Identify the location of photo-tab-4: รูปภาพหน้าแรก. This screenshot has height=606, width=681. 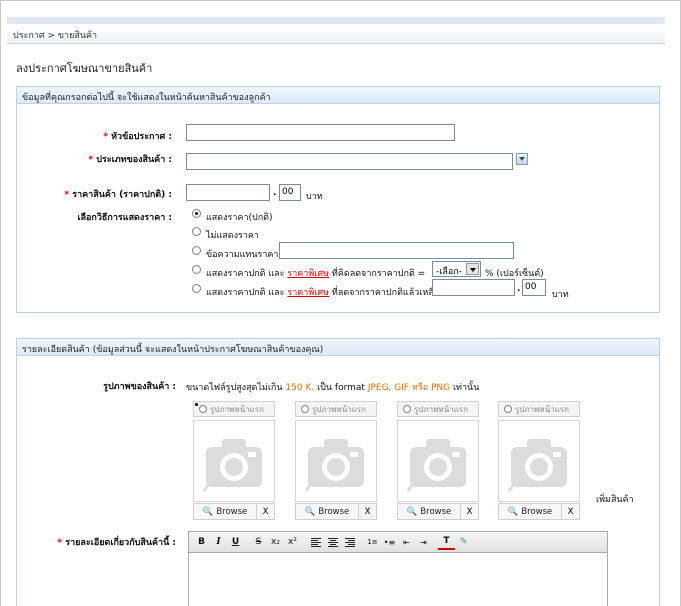
(539, 409).